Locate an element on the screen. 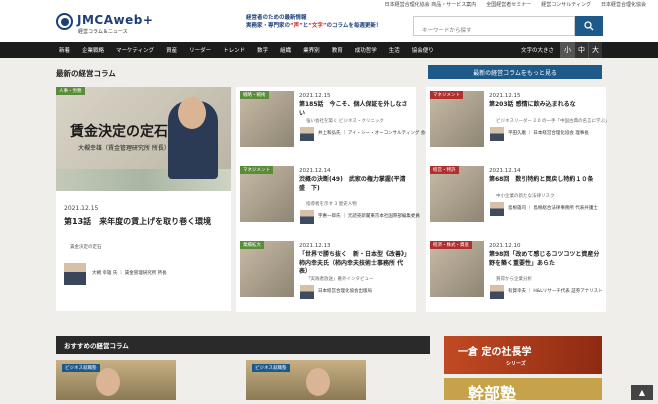 The height and width of the screenshot is (404, 658). article-series: ビジネスリーダー 2.0 の一手「中国古典の名言に学ぶ」 is located at coordinates (553, 121).